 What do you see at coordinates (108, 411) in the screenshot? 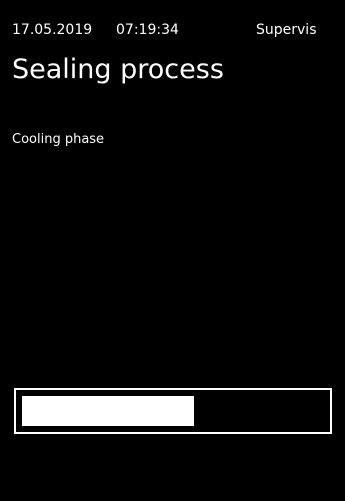
I see `progress-fill` at bounding box center [108, 411].